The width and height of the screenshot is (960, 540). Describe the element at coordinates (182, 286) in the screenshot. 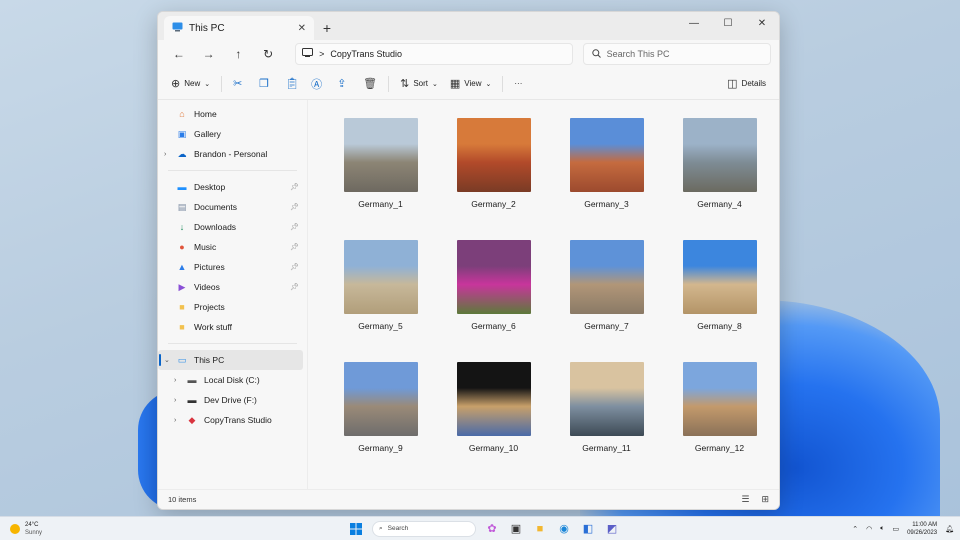

I see `videos-icon: ▶` at that location.